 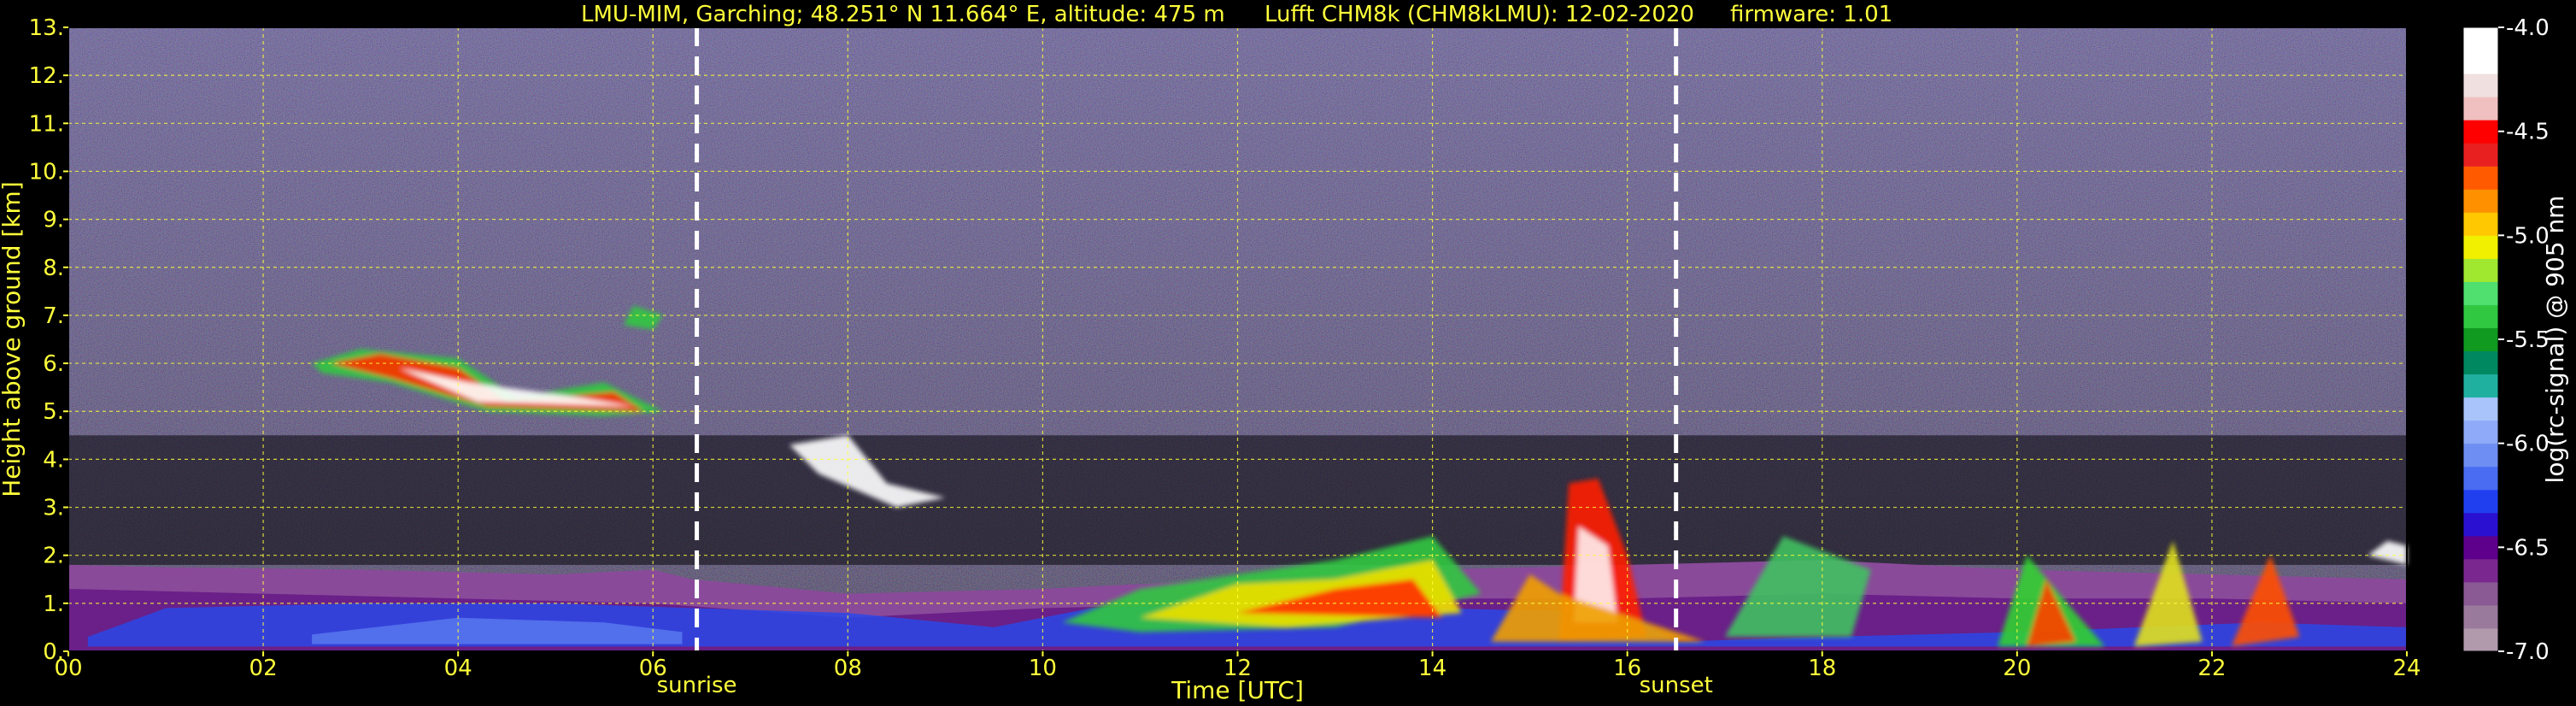 What do you see at coordinates (697, 685) in the screenshot?
I see `annotation-label-sunrise: sunrise` at bounding box center [697, 685].